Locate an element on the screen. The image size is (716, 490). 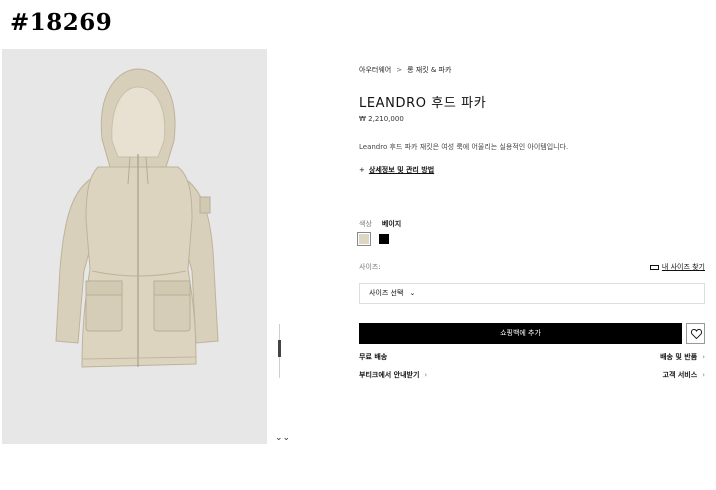
swatch-beige is located at coordinates (364, 239).